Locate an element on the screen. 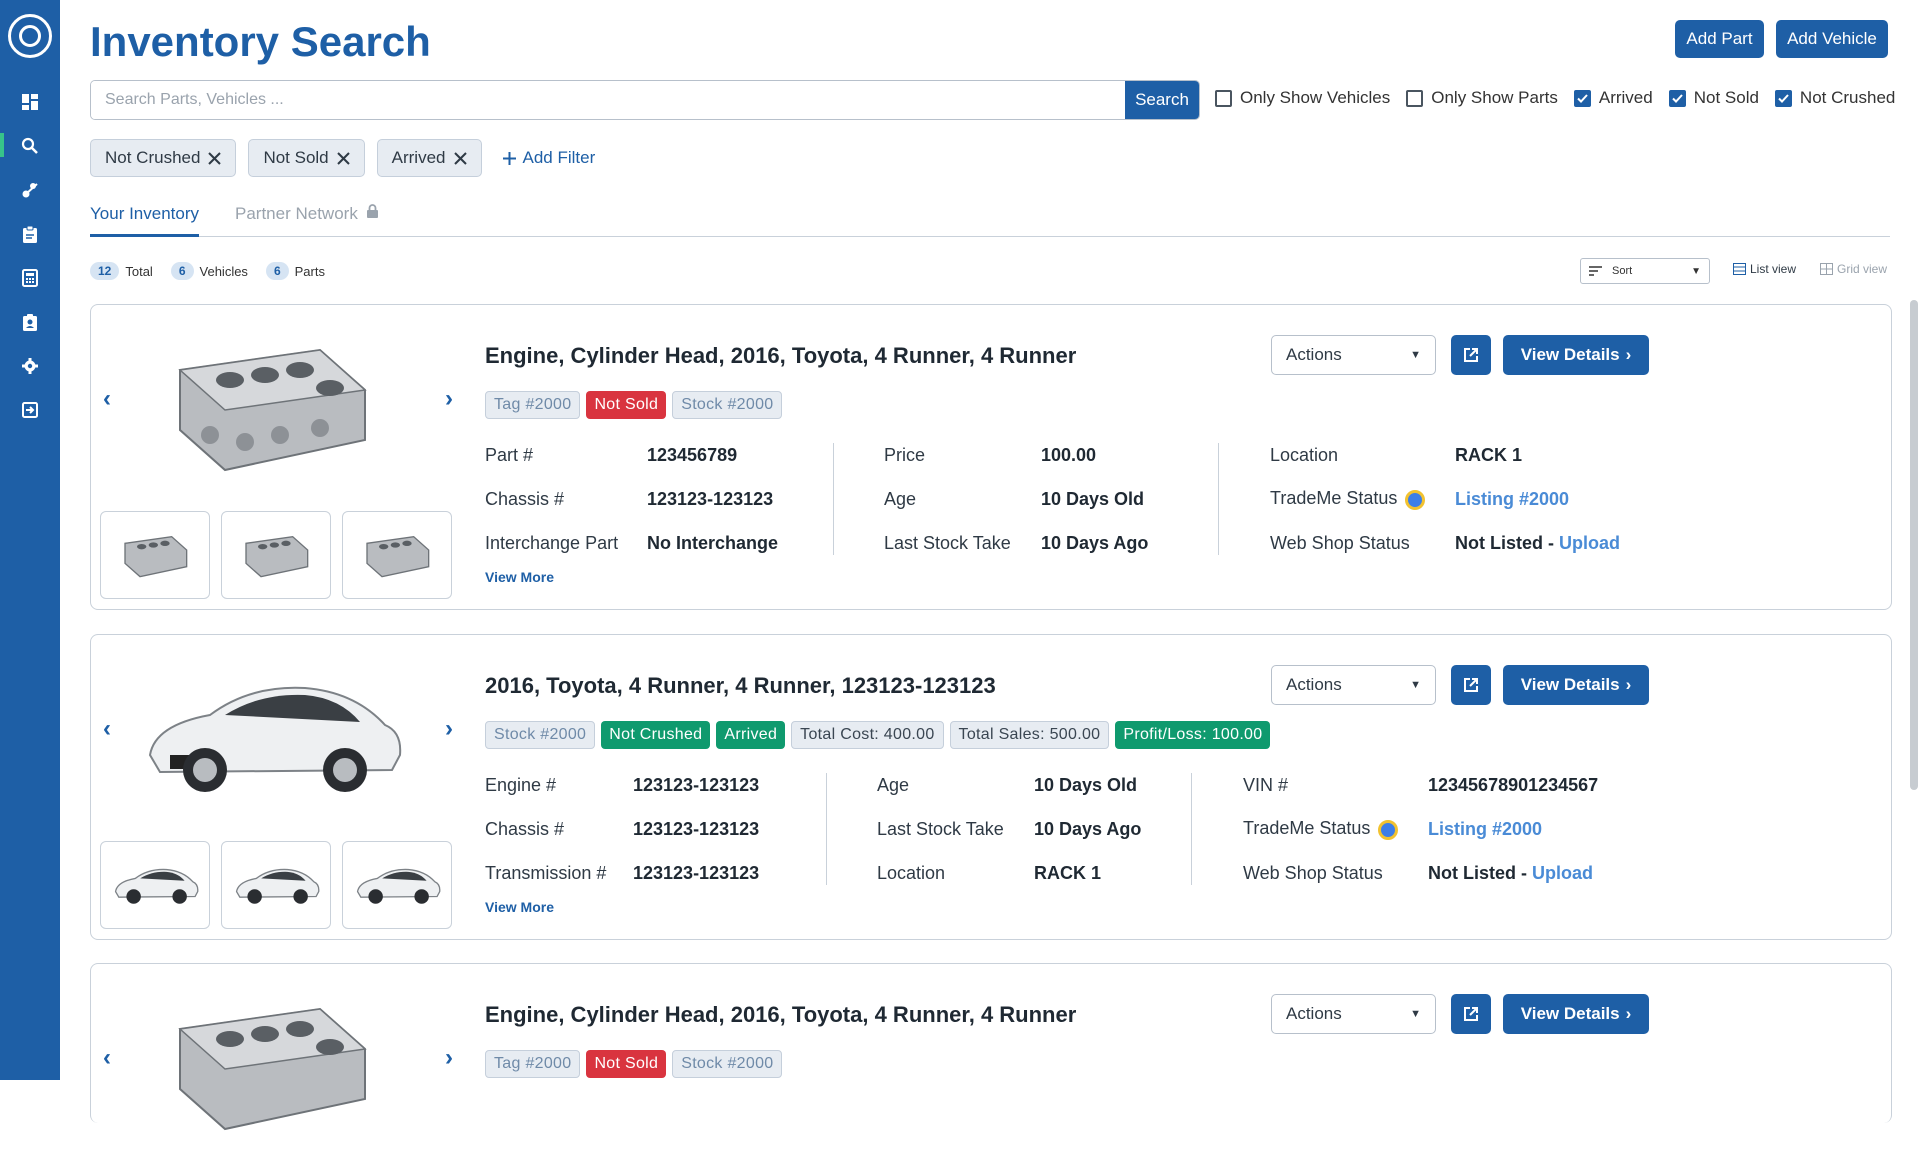 The height and width of the screenshot is (1150, 1920). filter-chip: Not Sold is located at coordinates (306, 158).